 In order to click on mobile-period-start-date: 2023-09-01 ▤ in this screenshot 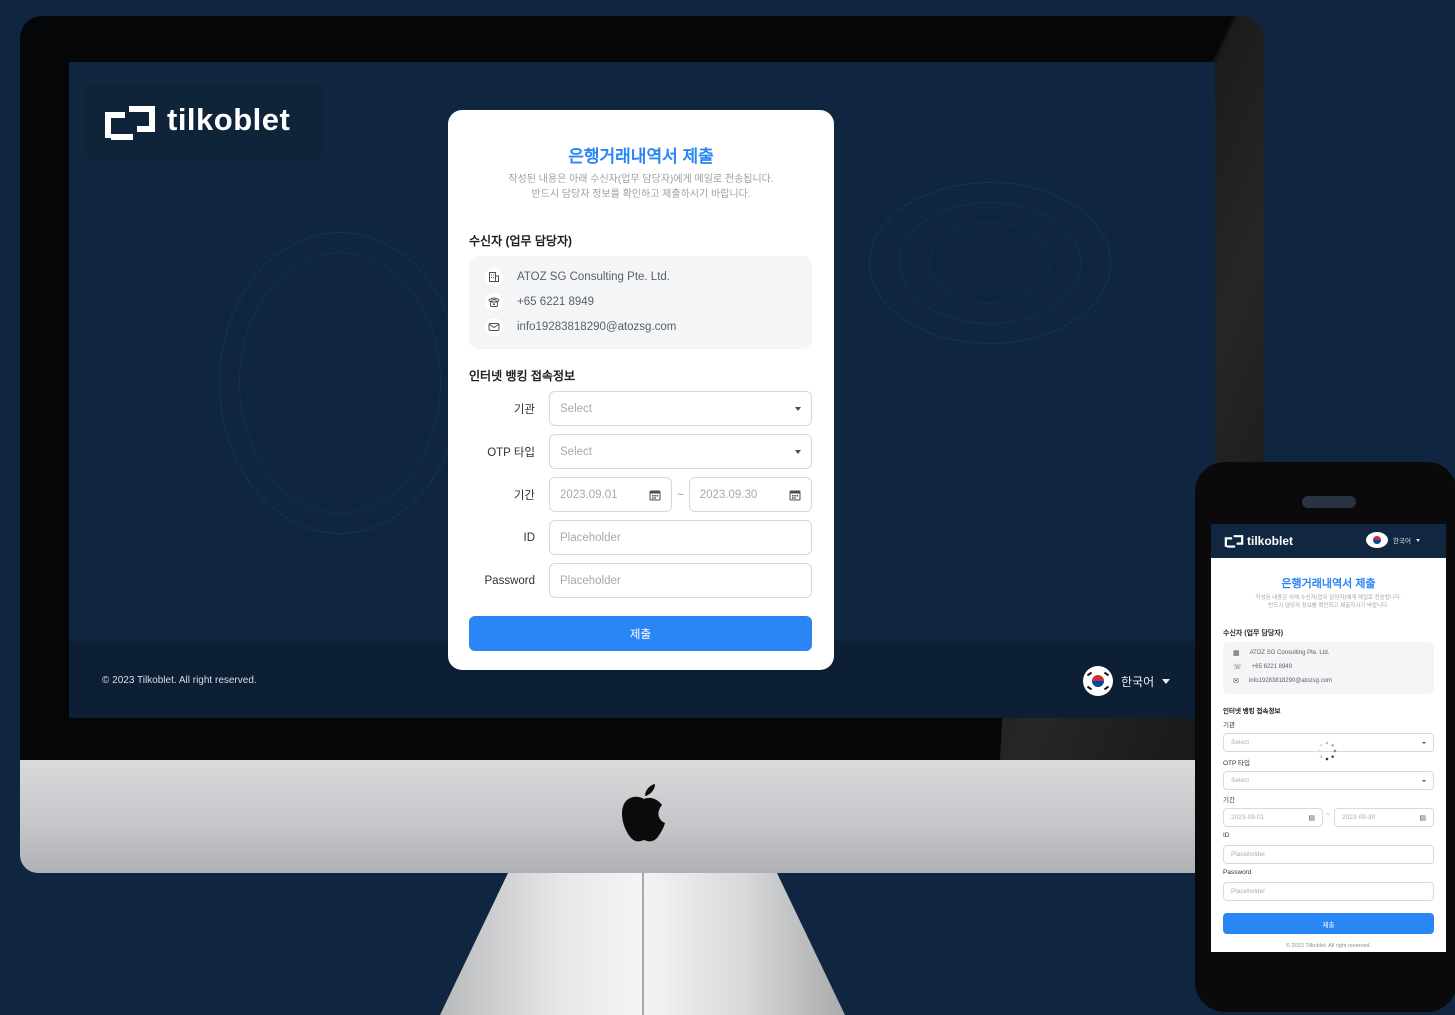, I will do `click(1273, 817)`.